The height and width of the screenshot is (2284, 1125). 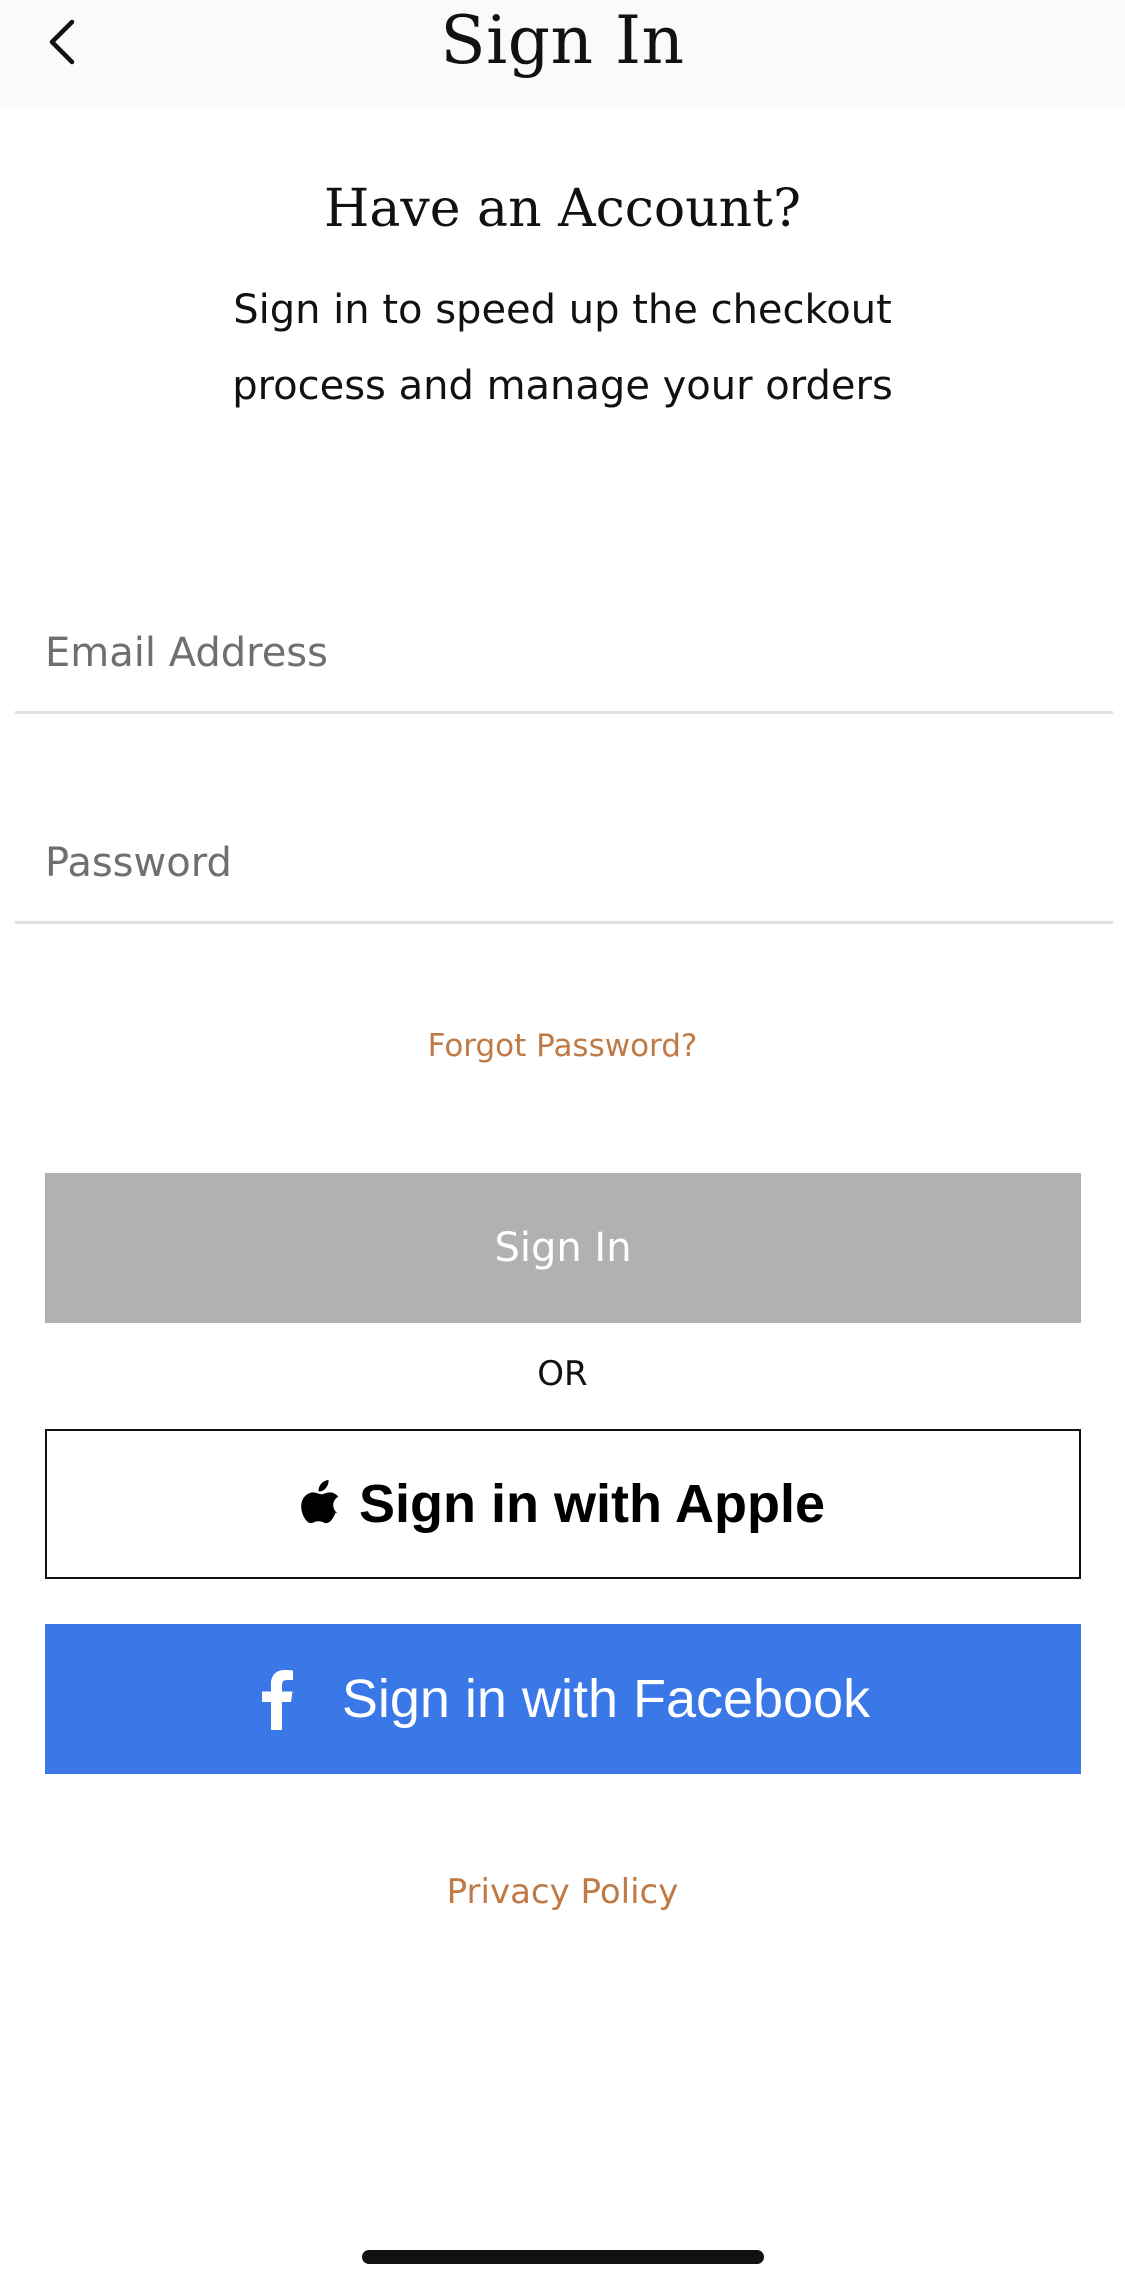 I want to click on intro-text-line-2: process and manage your orders, so click(x=562, y=386).